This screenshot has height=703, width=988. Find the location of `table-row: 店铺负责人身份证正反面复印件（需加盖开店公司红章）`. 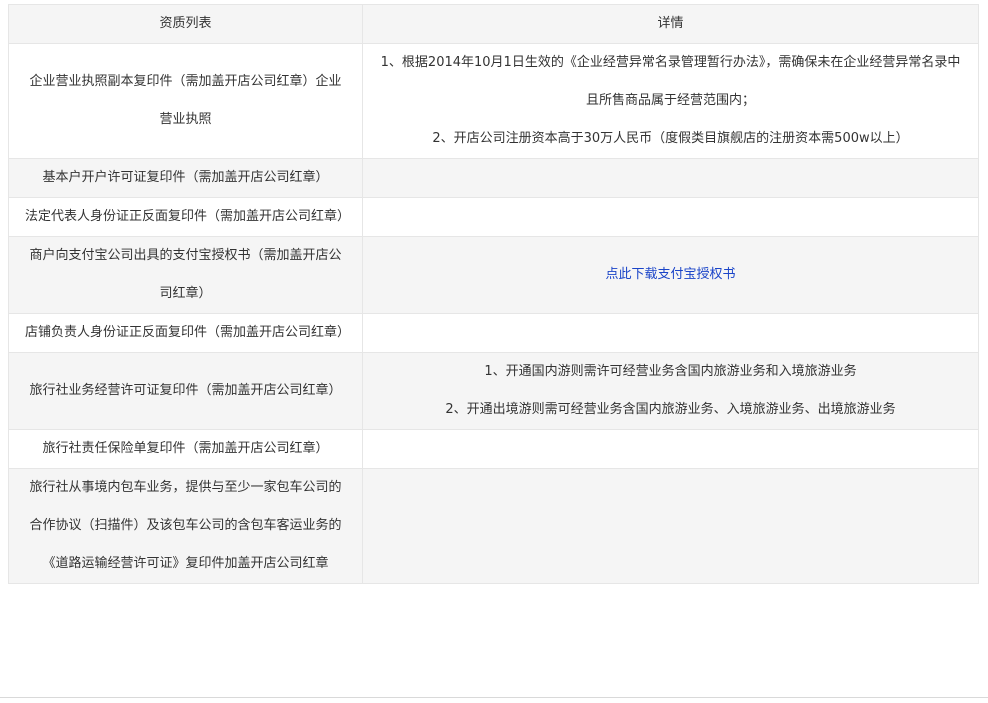

table-row: 店铺负责人身份证正反面复印件（需加盖开店公司红章） is located at coordinates (493, 333).